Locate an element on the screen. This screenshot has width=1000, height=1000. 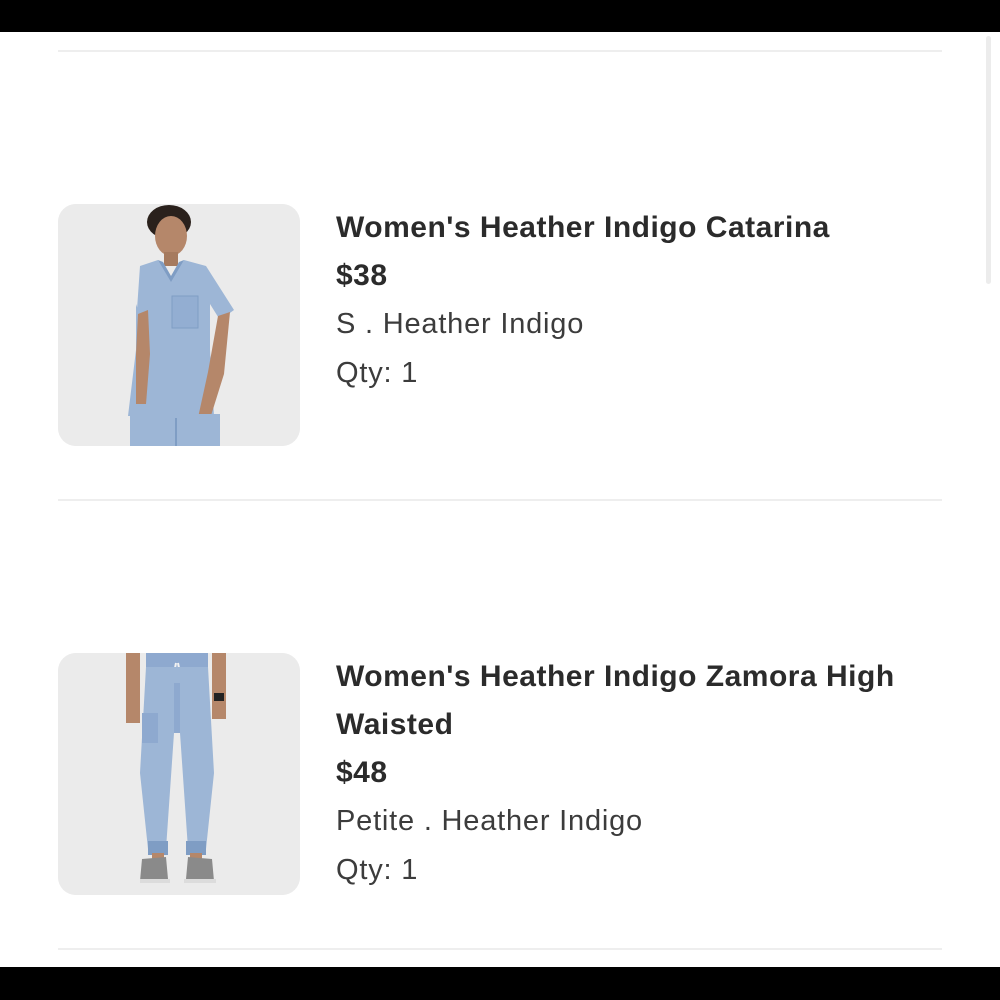
scrub-pants-photo-icon is located at coordinates (179, 774).